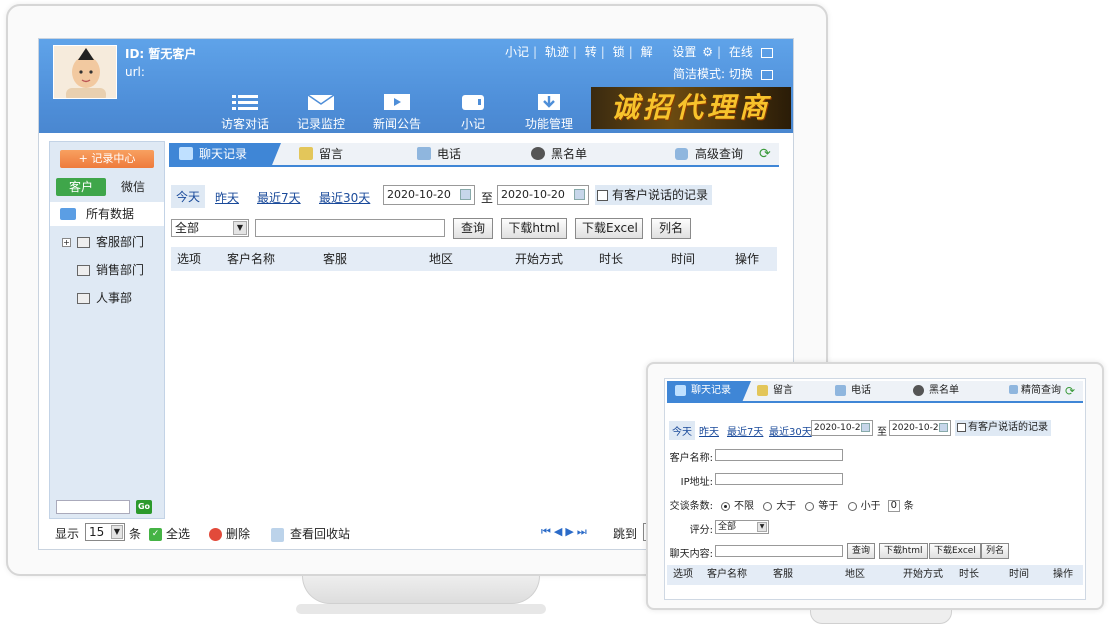 This screenshot has width=1110, height=632. Describe the element at coordinates (245, 112) in the screenshot. I see `nav-visitor-chat: 访客对话` at that location.